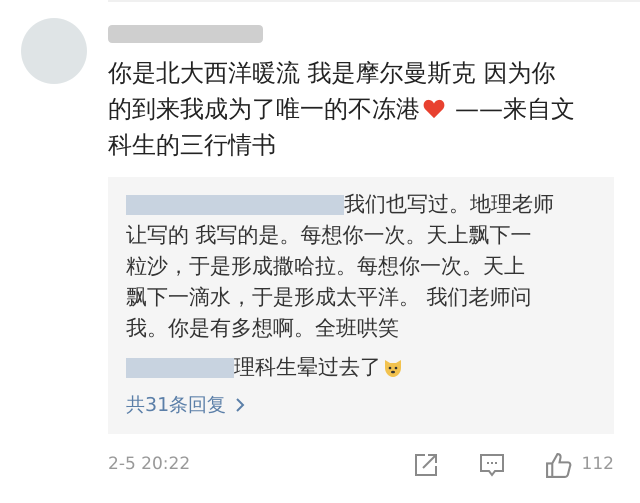 The width and height of the screenshot is (640, 503). What do you see at coordinates (434, 109) in the screenshot?
I see `heart-icon` at bounding box center [434, 109].